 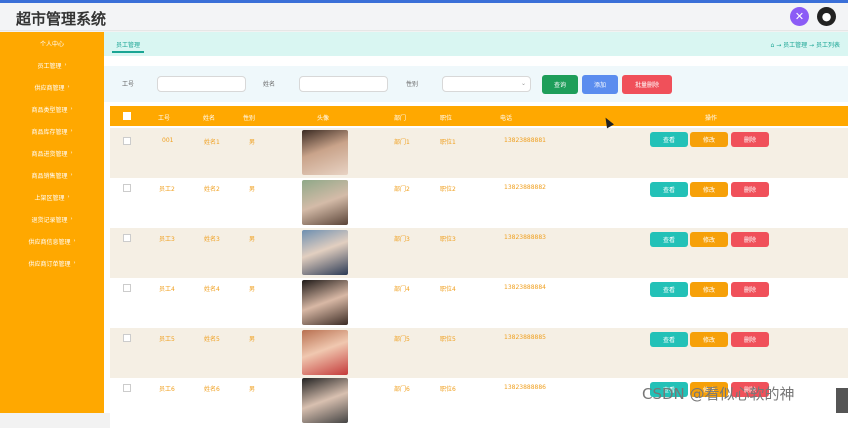 What do you see at coordinates (52, 131) in the screenshot?
I see `sidebar-item-inventory: 商品库存管理 ›` at bounding box center [52, 131].